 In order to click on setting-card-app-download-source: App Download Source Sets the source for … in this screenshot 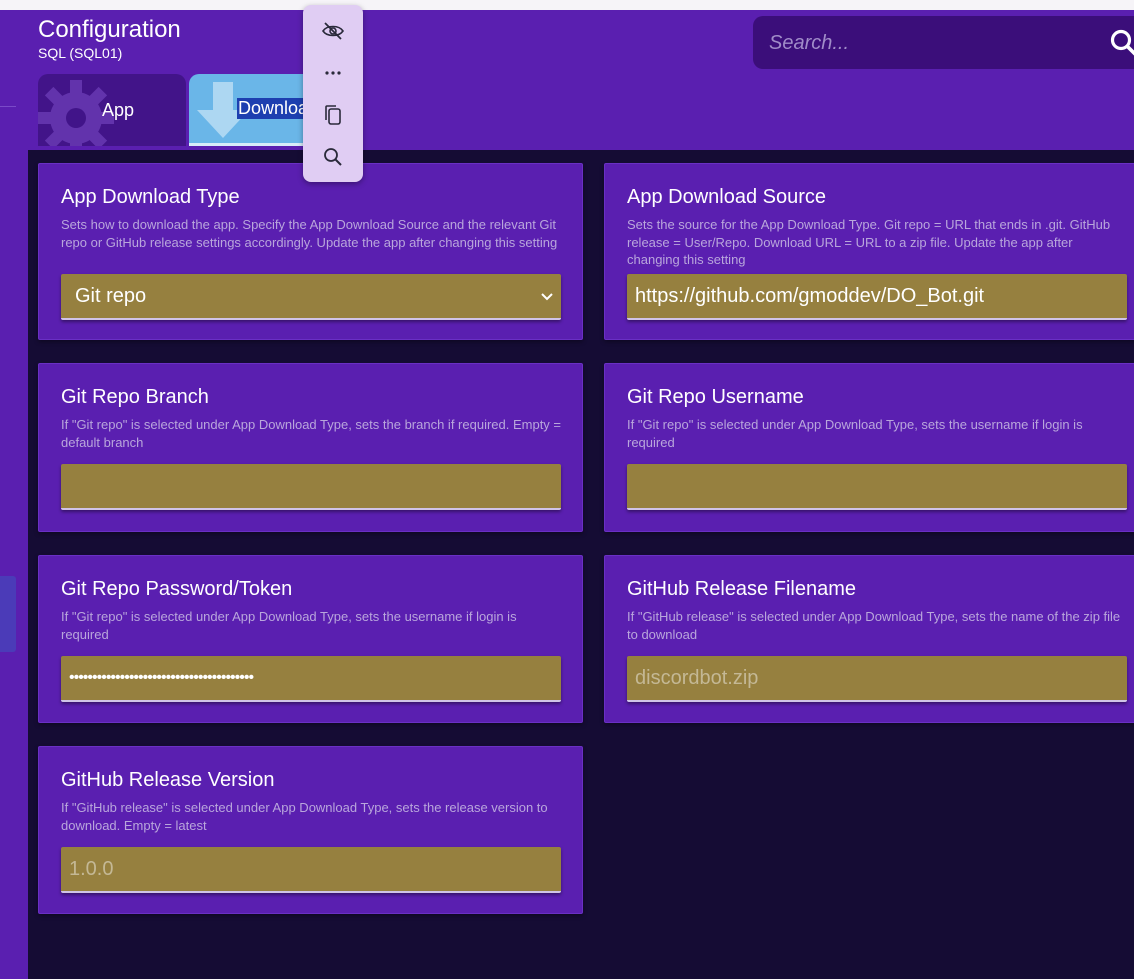, I will do `click(869, 251)`.